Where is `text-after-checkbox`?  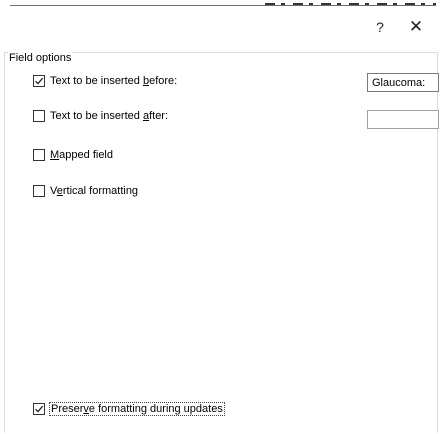
text-after-checkbox is located at coordinates (39, 116).